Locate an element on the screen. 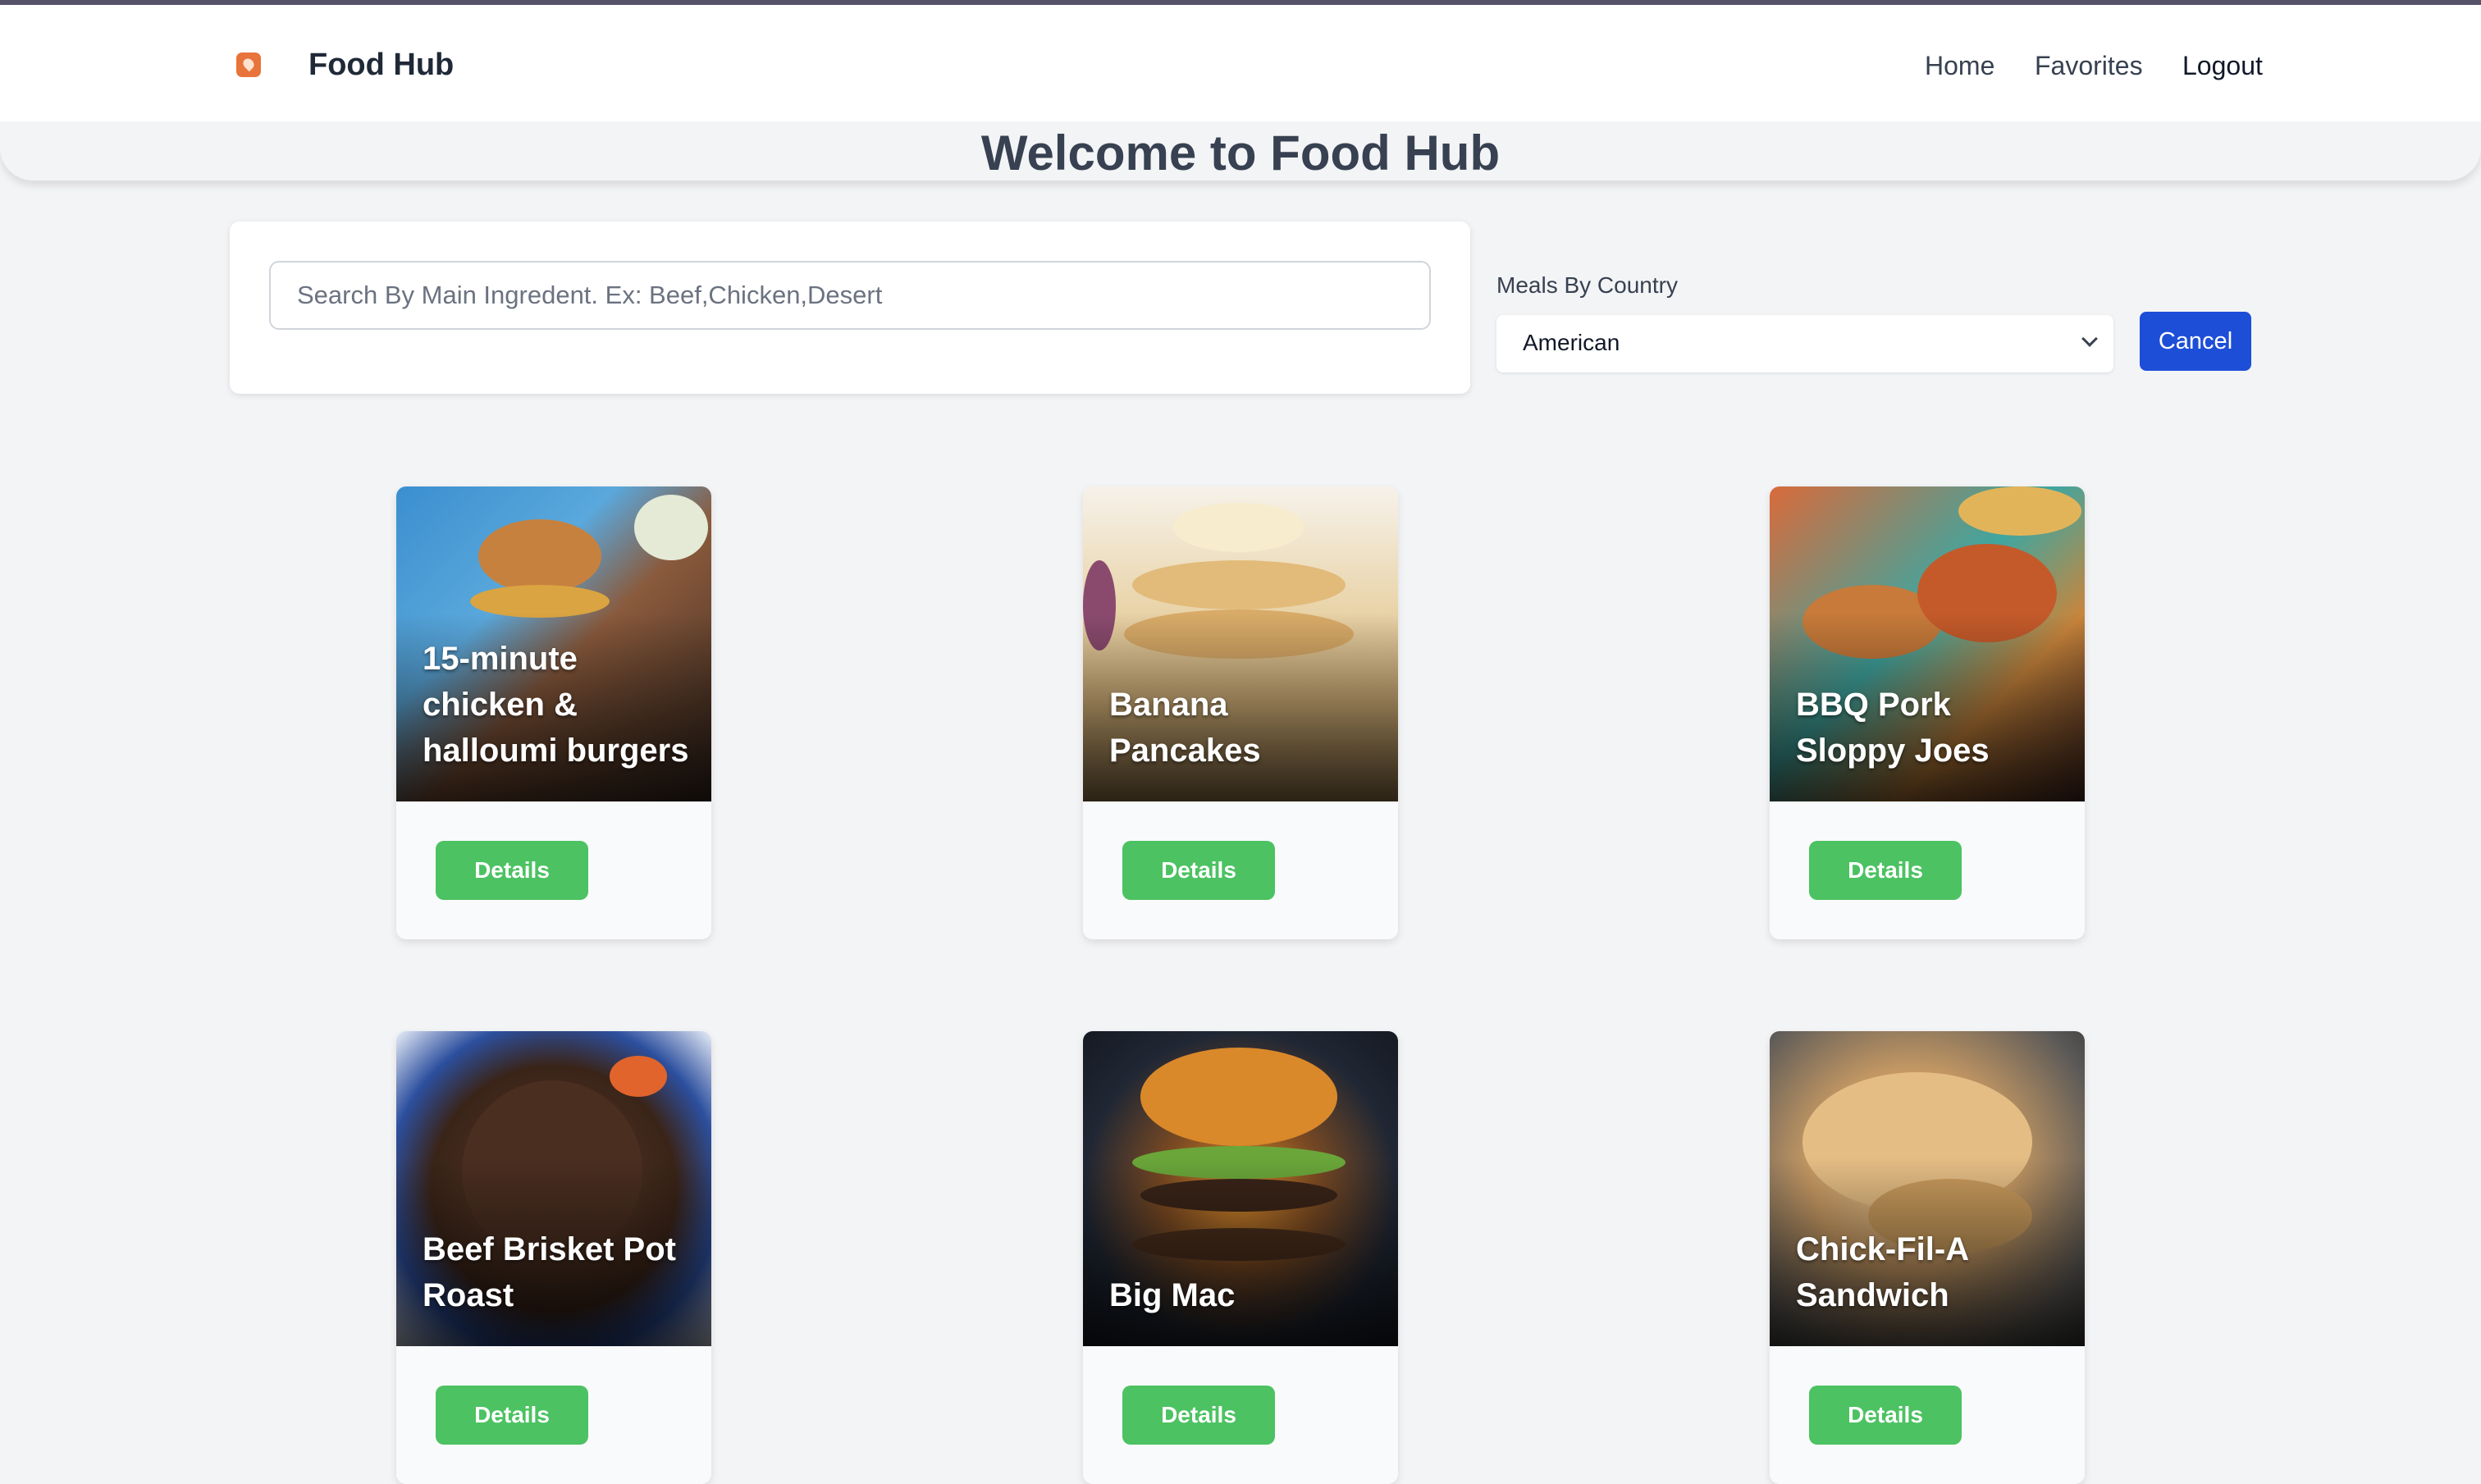 This screenshot has width=2481, height=1484. meal-card: Banana Pancakes Details is located at coordinates (1241, 712).